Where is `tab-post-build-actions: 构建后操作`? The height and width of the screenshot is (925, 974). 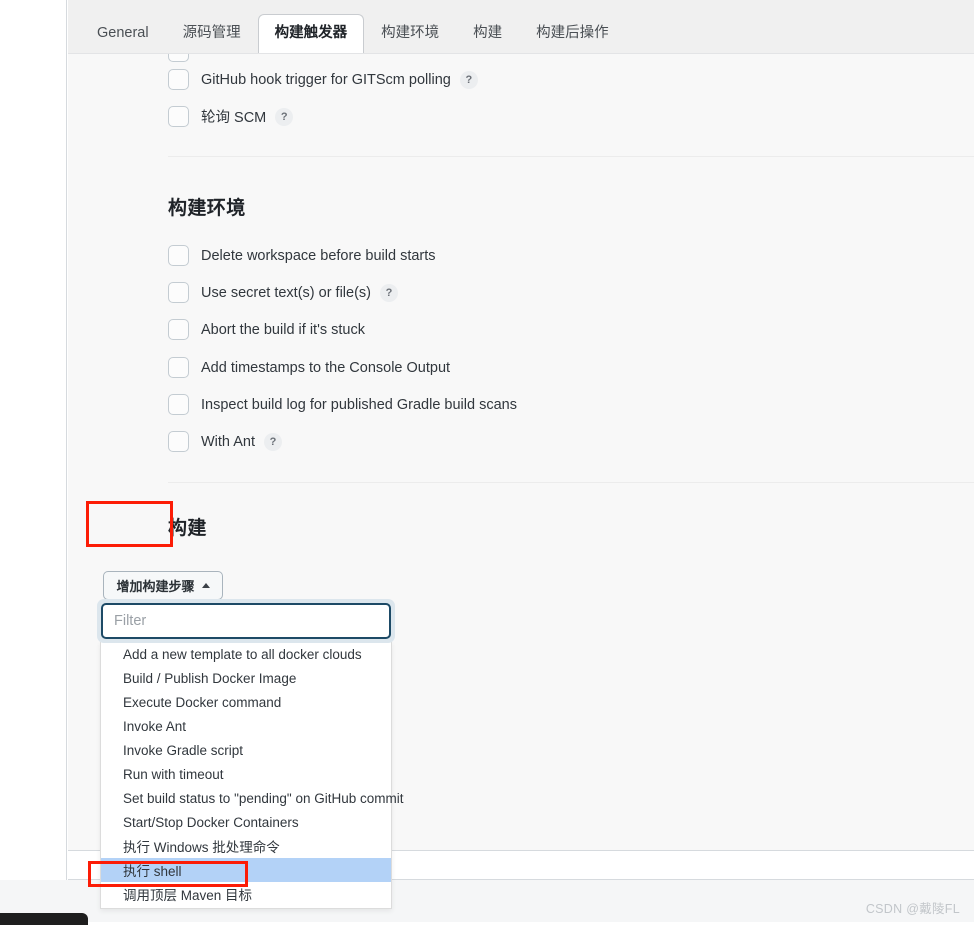
tab-post-build-actions: 构建后操作 is located at coordinates (572, 34).